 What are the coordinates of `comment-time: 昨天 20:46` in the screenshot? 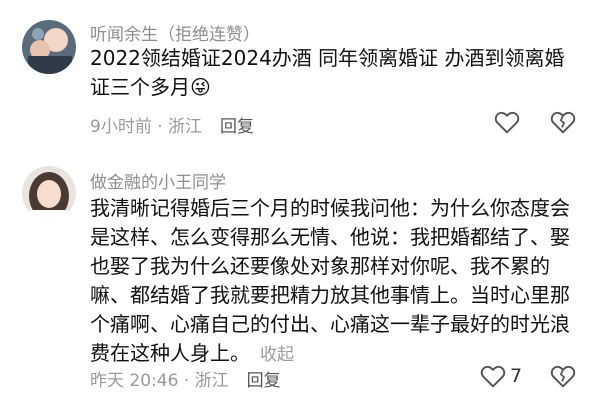 It's located at (134, 381).